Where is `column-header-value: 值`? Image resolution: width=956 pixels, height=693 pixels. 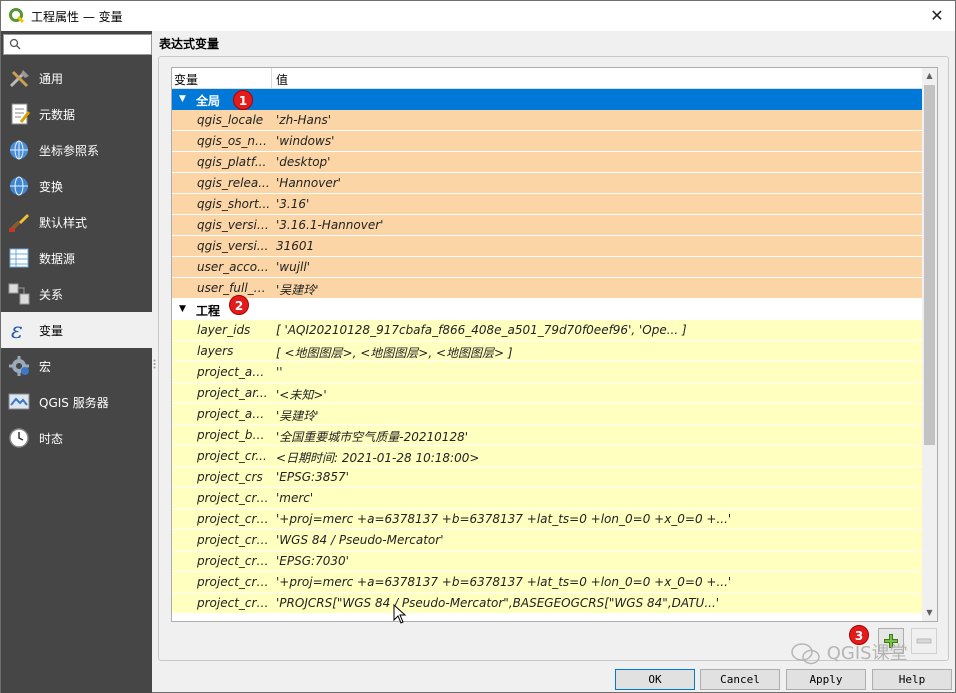
column-header-value: 值 is located at coordinates (282, 79).